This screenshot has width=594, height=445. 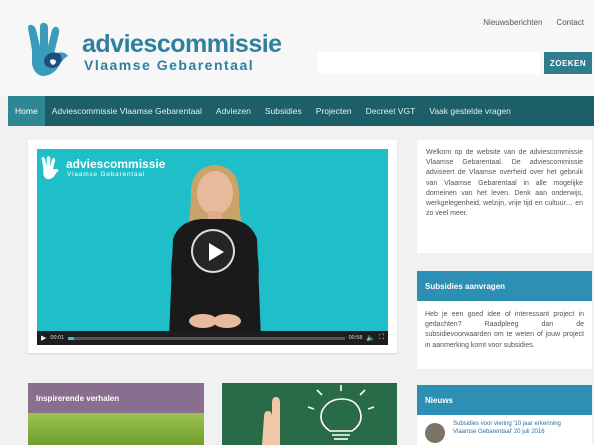 What do you see at coordinates (106, 174) in the screenshot?
I see `video-logo-subtitle: Vlaamse Gebarentaal` at bounding box center [106, 174].